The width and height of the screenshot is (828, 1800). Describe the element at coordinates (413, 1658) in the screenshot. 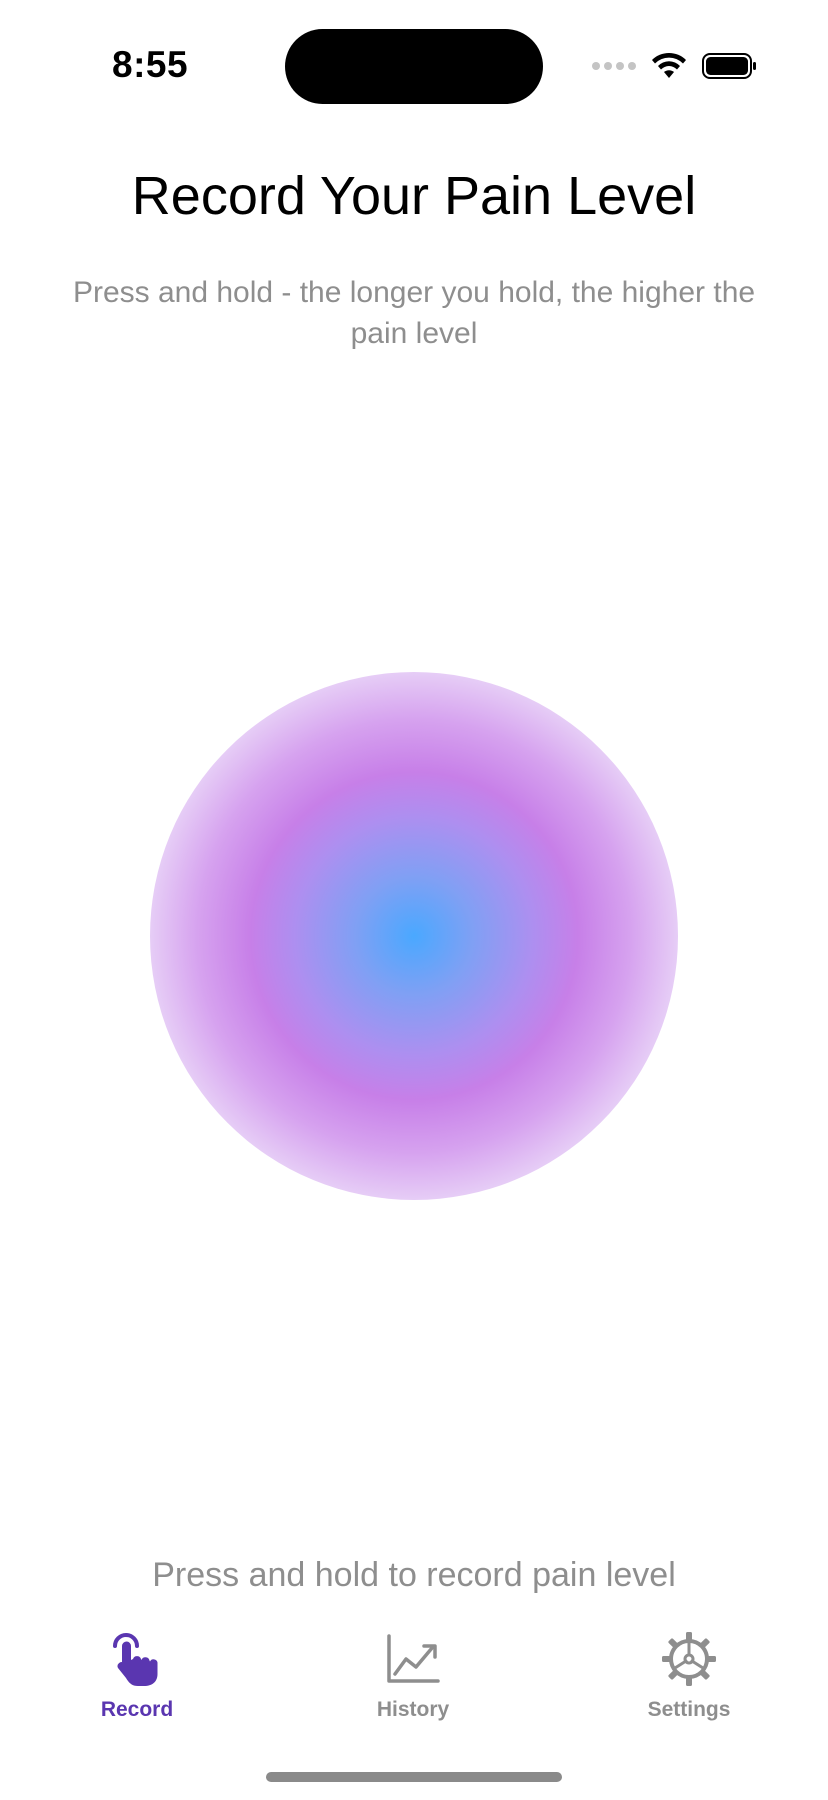

I see `chart-line-icon` at that location.